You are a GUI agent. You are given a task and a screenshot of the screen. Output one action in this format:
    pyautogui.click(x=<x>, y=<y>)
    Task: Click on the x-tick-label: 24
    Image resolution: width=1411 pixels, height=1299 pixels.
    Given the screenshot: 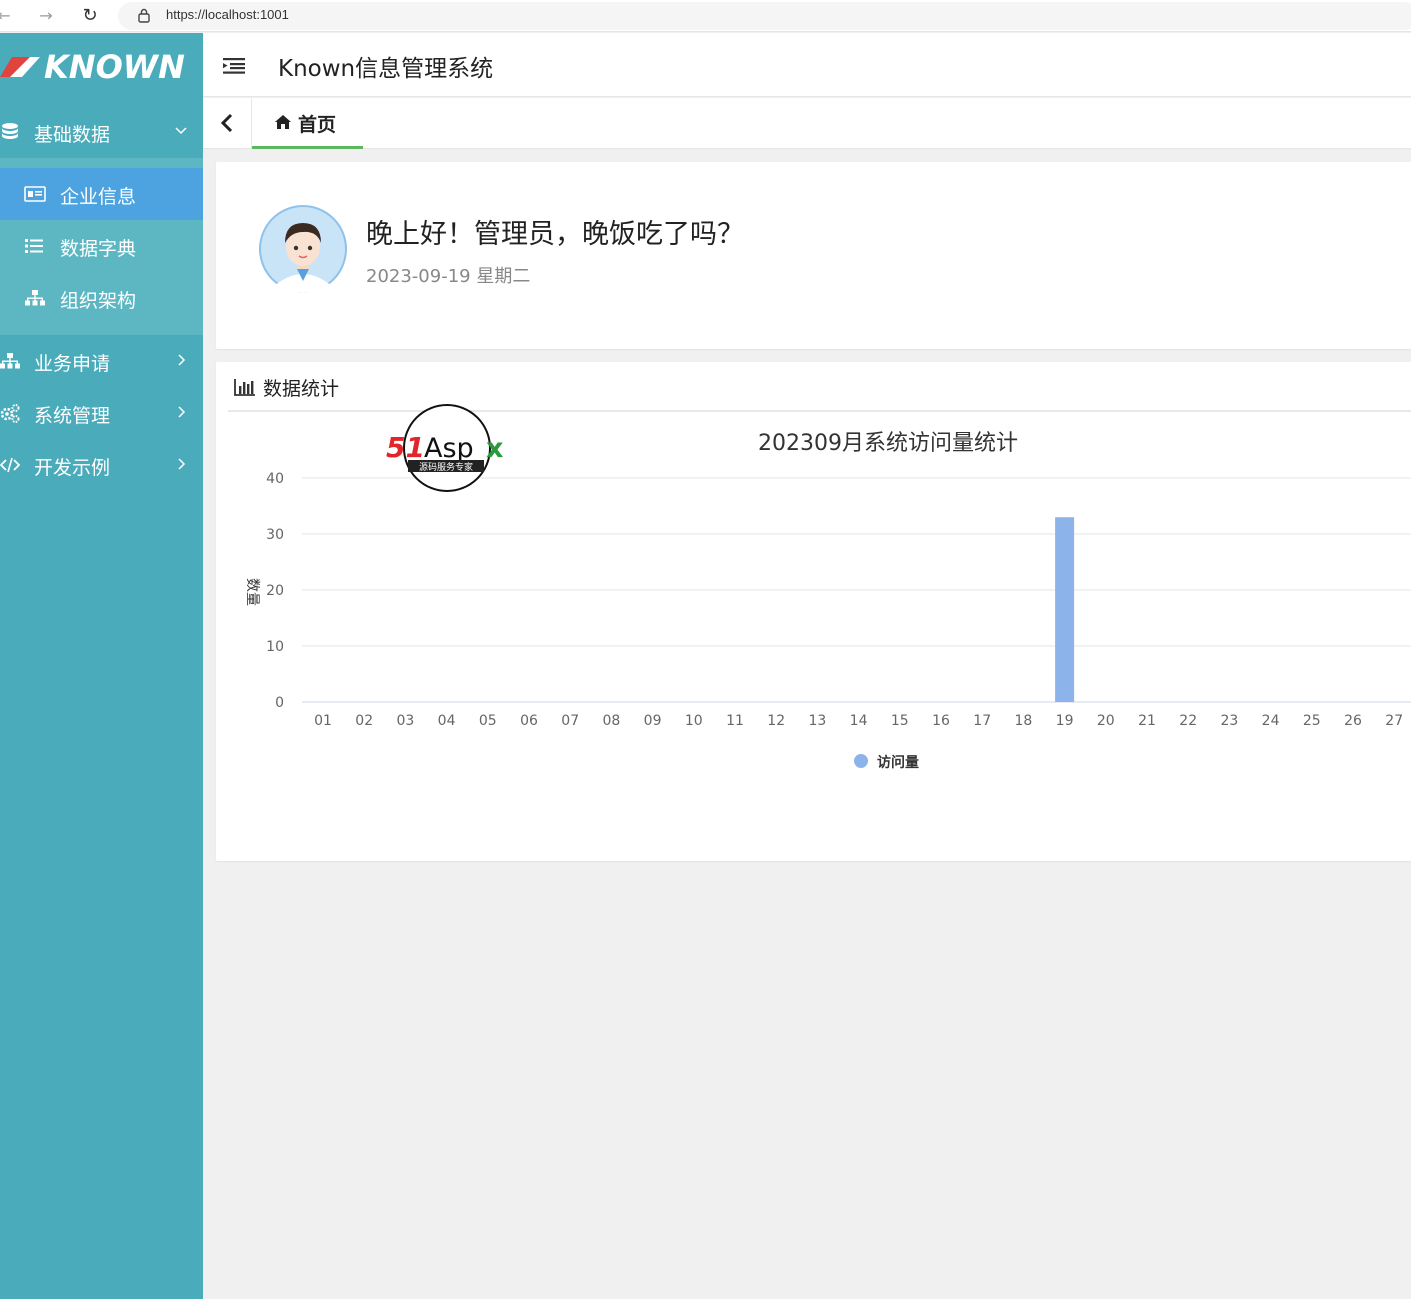 What is the action you would take?
    pyautogui.click(x=1271, y=721)
    